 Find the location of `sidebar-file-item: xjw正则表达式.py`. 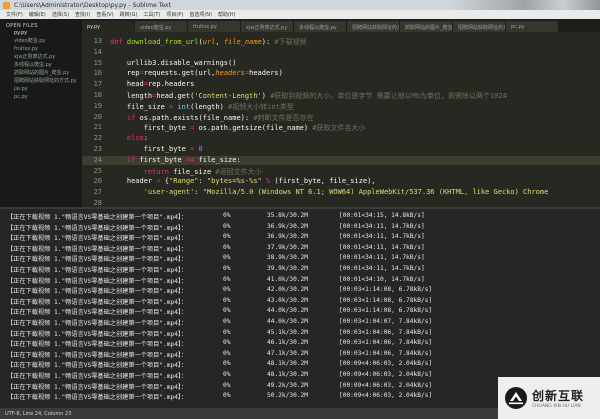

sidebar-file-item: xjw正则表达式.py is located at coordinates (41, 57).